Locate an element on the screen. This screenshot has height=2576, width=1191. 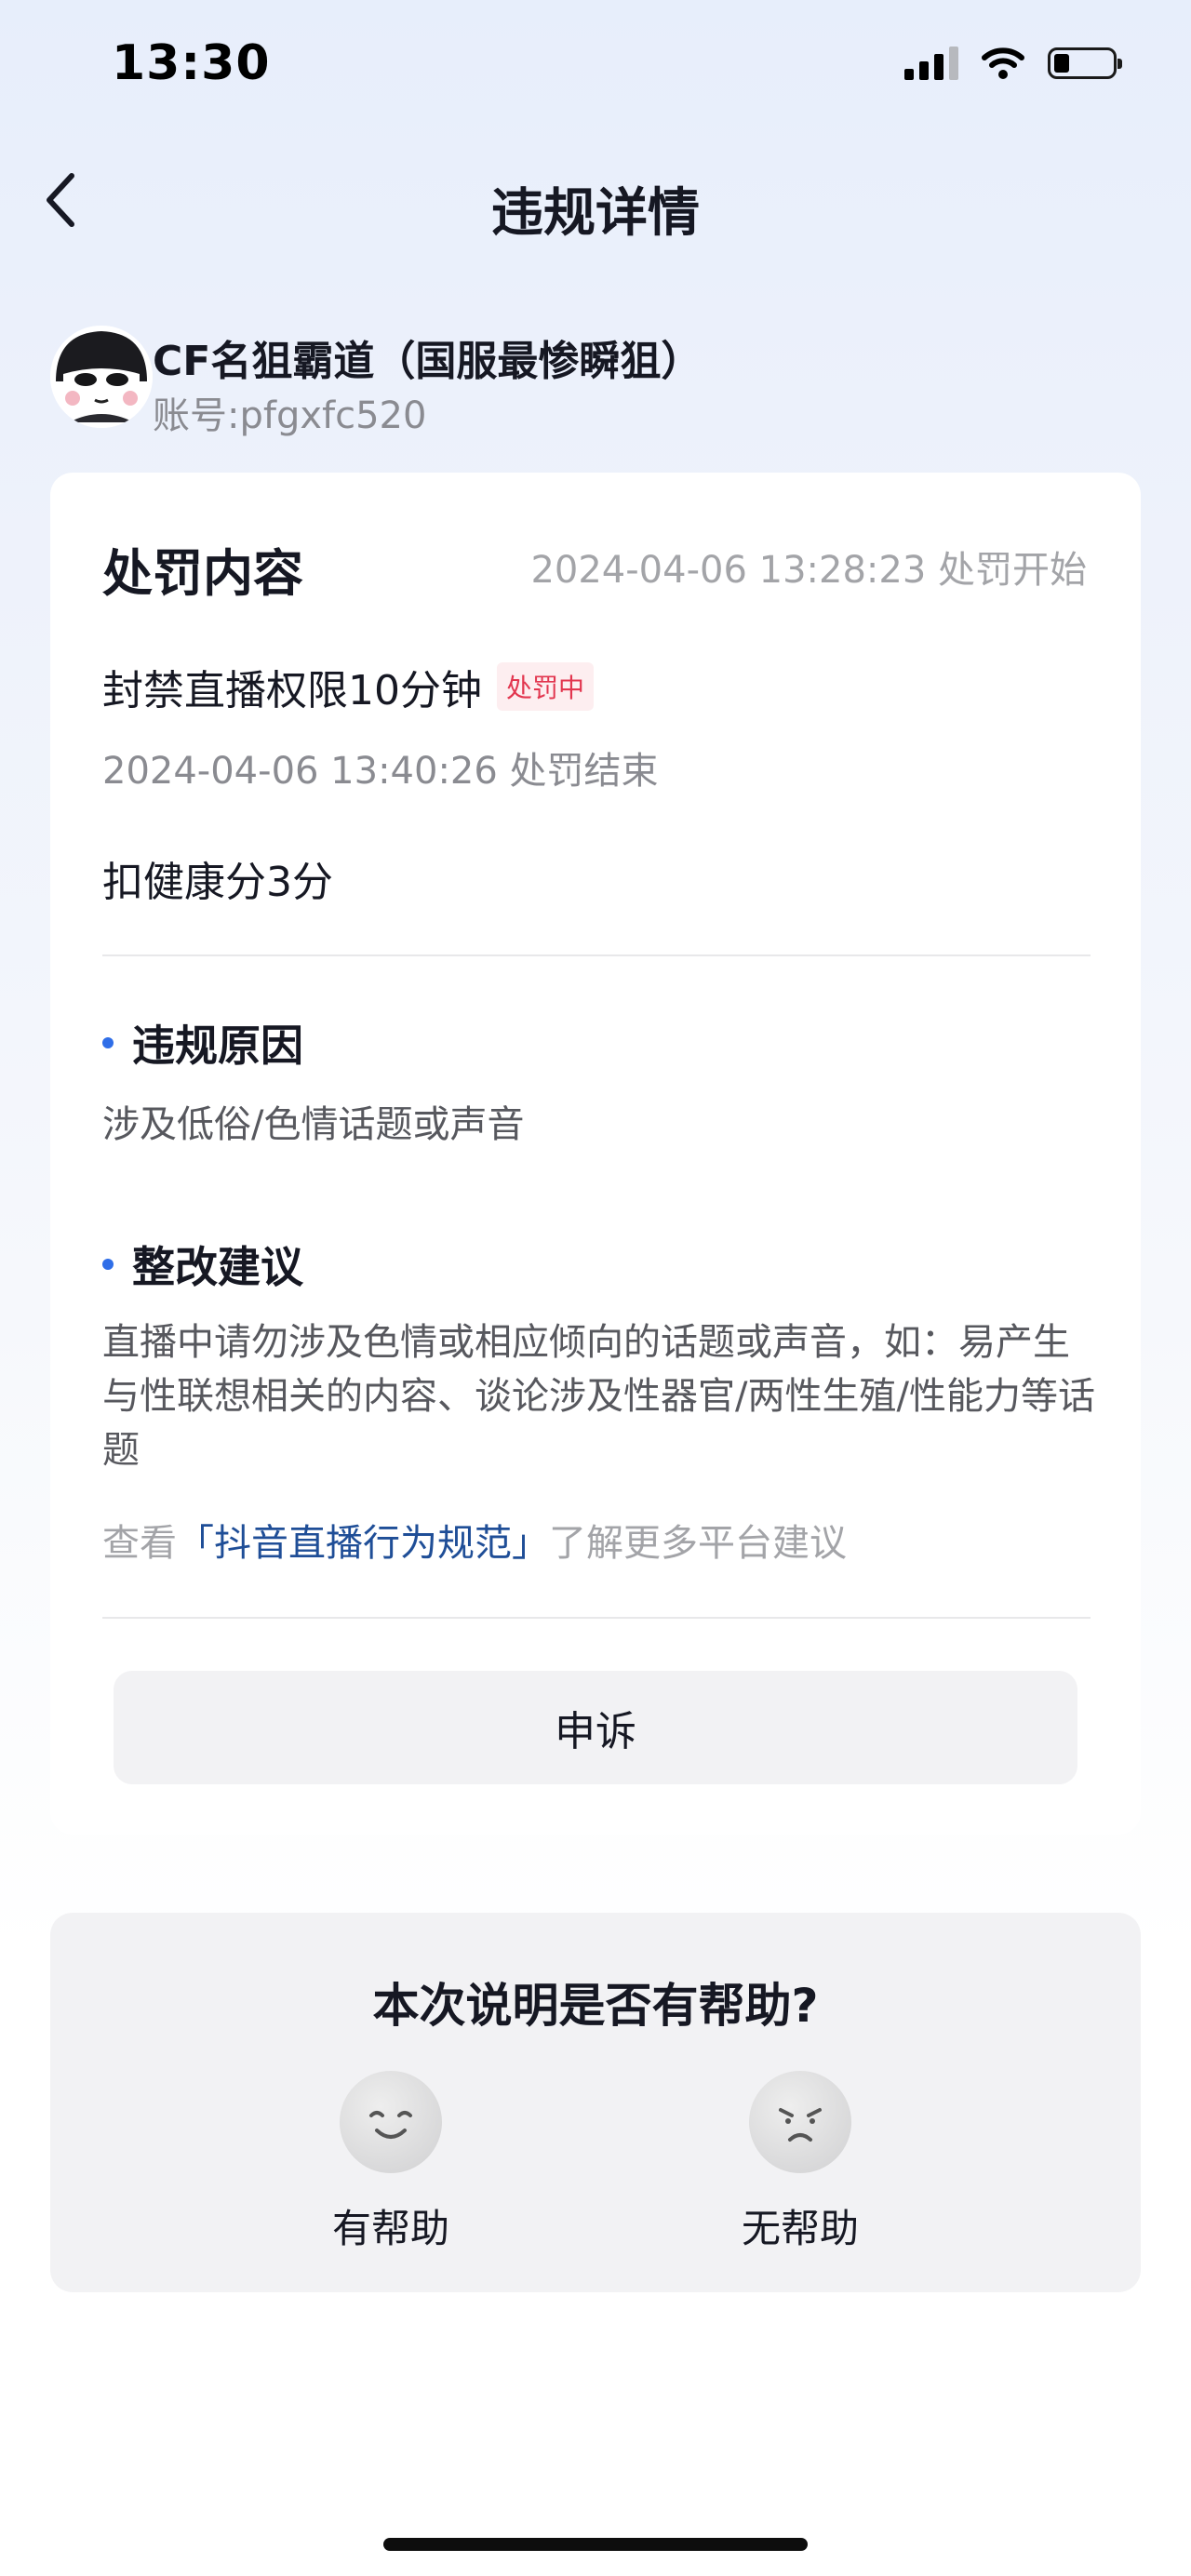
page-title: 违规详情 is located at coordinates (595, 213).